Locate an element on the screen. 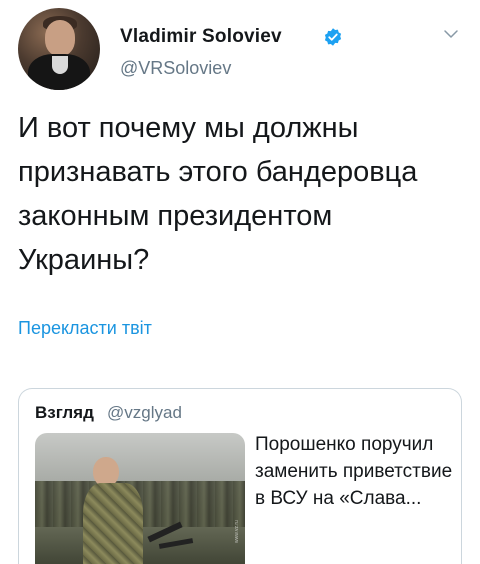 The width and height of the screenshot is (480, 564). translate-tweet-link: Перекласти твіт is located at coordinates (85, 328).